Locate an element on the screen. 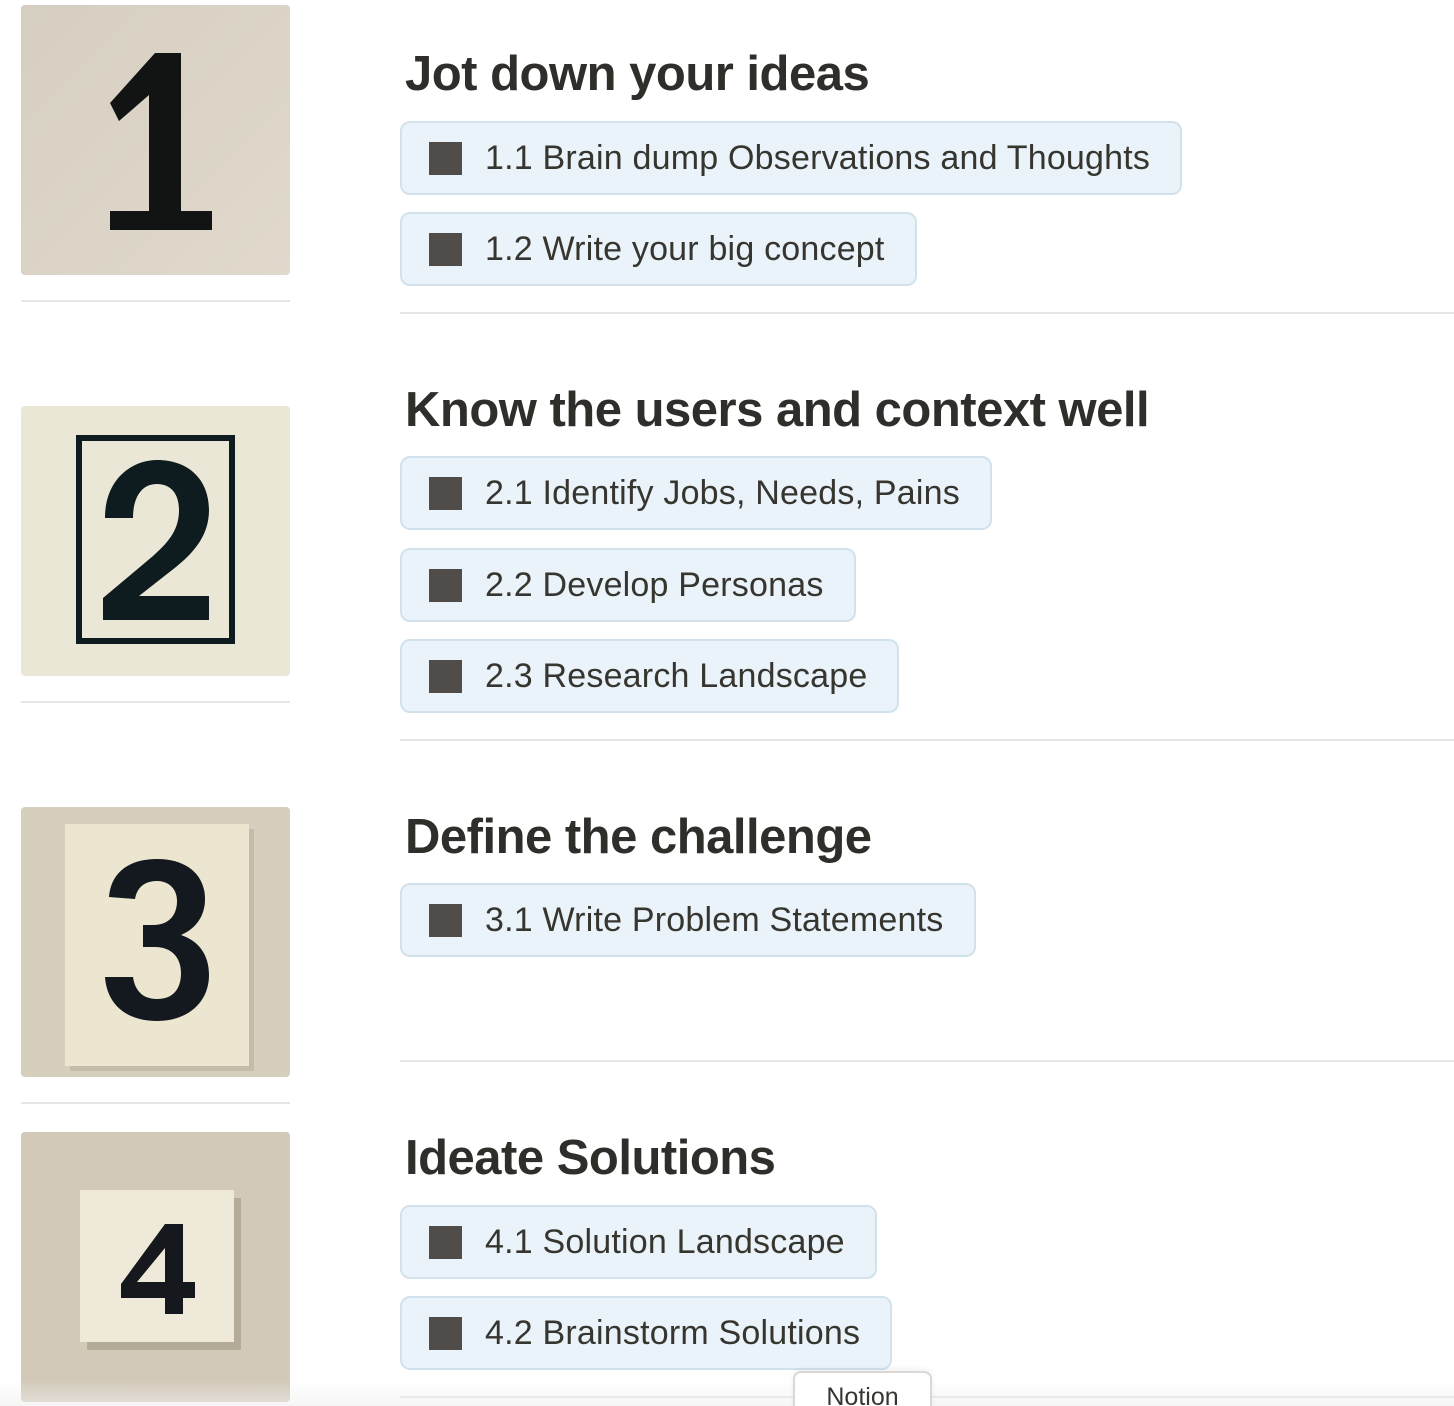 Image resolution: width=1454 pixels, height=1406 pixels. section-2-thumbnail is located at coordinates (155, 541).